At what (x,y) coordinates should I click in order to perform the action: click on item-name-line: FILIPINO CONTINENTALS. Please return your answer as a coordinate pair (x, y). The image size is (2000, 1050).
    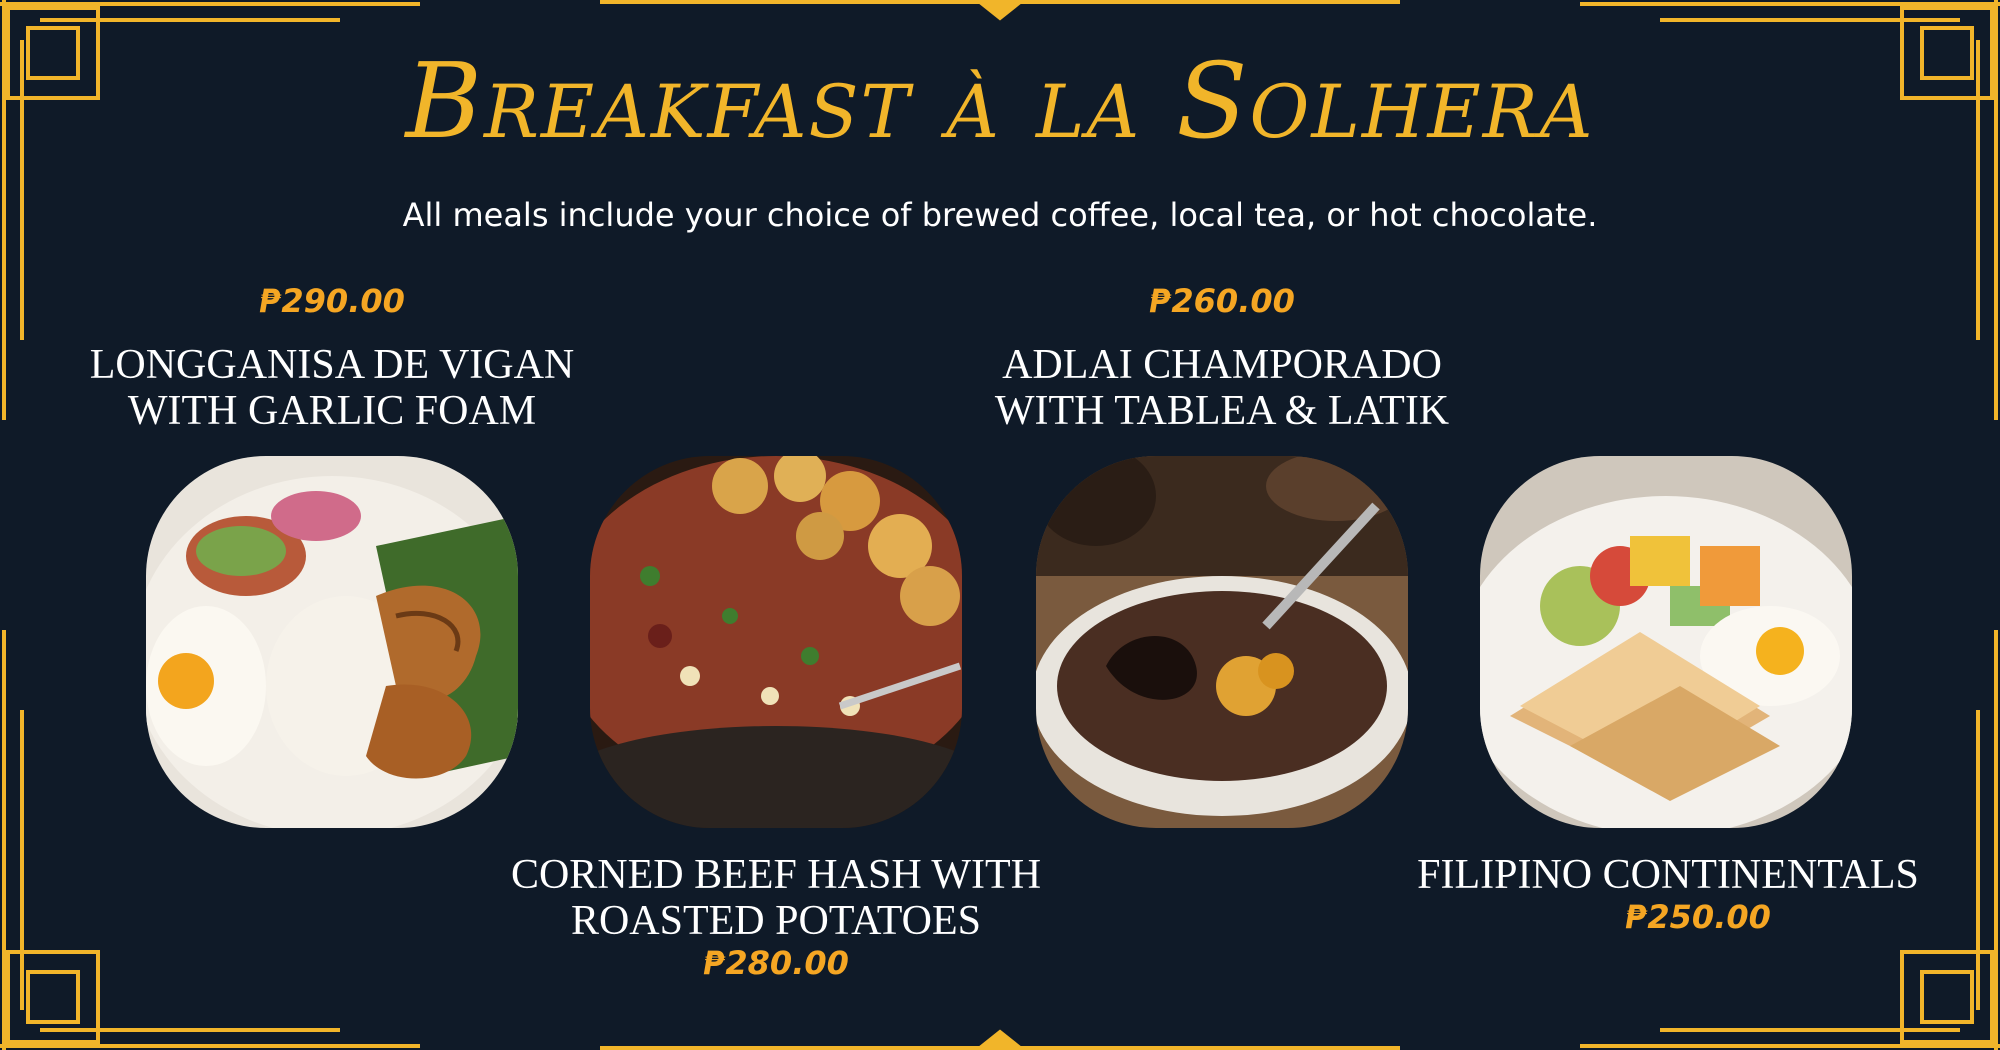
    Looking at the image, I should click on (1668, 875).